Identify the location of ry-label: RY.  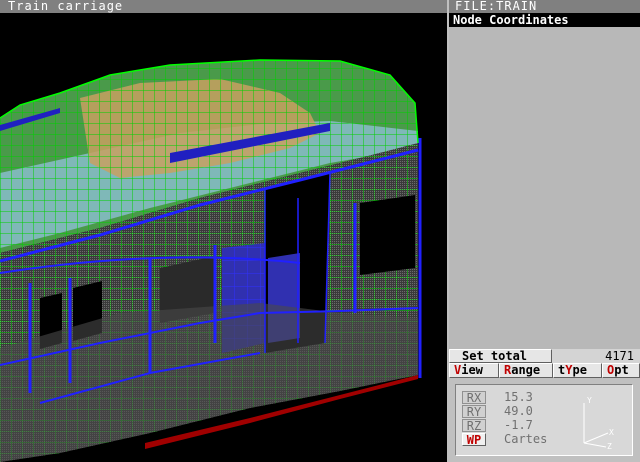
(474, 411).